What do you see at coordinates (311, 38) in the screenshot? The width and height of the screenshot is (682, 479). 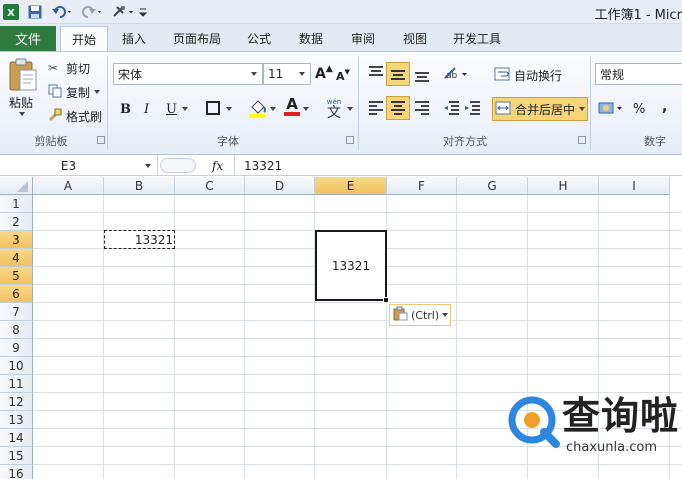 I see `tab-data: 数据` at bounding box center [311, 38].